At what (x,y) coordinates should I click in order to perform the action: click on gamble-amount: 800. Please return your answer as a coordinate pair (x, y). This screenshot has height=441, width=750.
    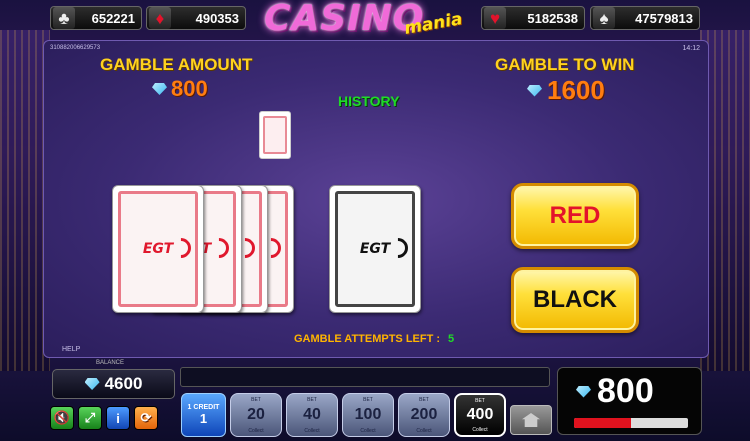
    Looking at the image, I should click on (180, 89).